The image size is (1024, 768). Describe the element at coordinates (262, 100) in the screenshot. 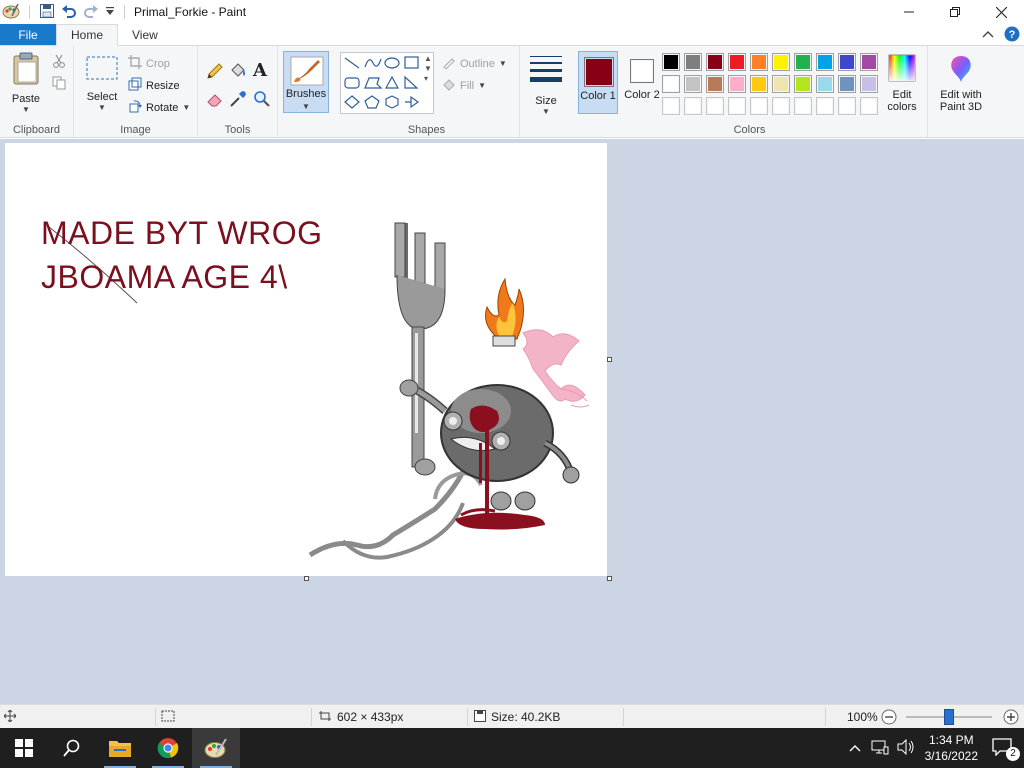

I see `magnifier-icon` at that location.